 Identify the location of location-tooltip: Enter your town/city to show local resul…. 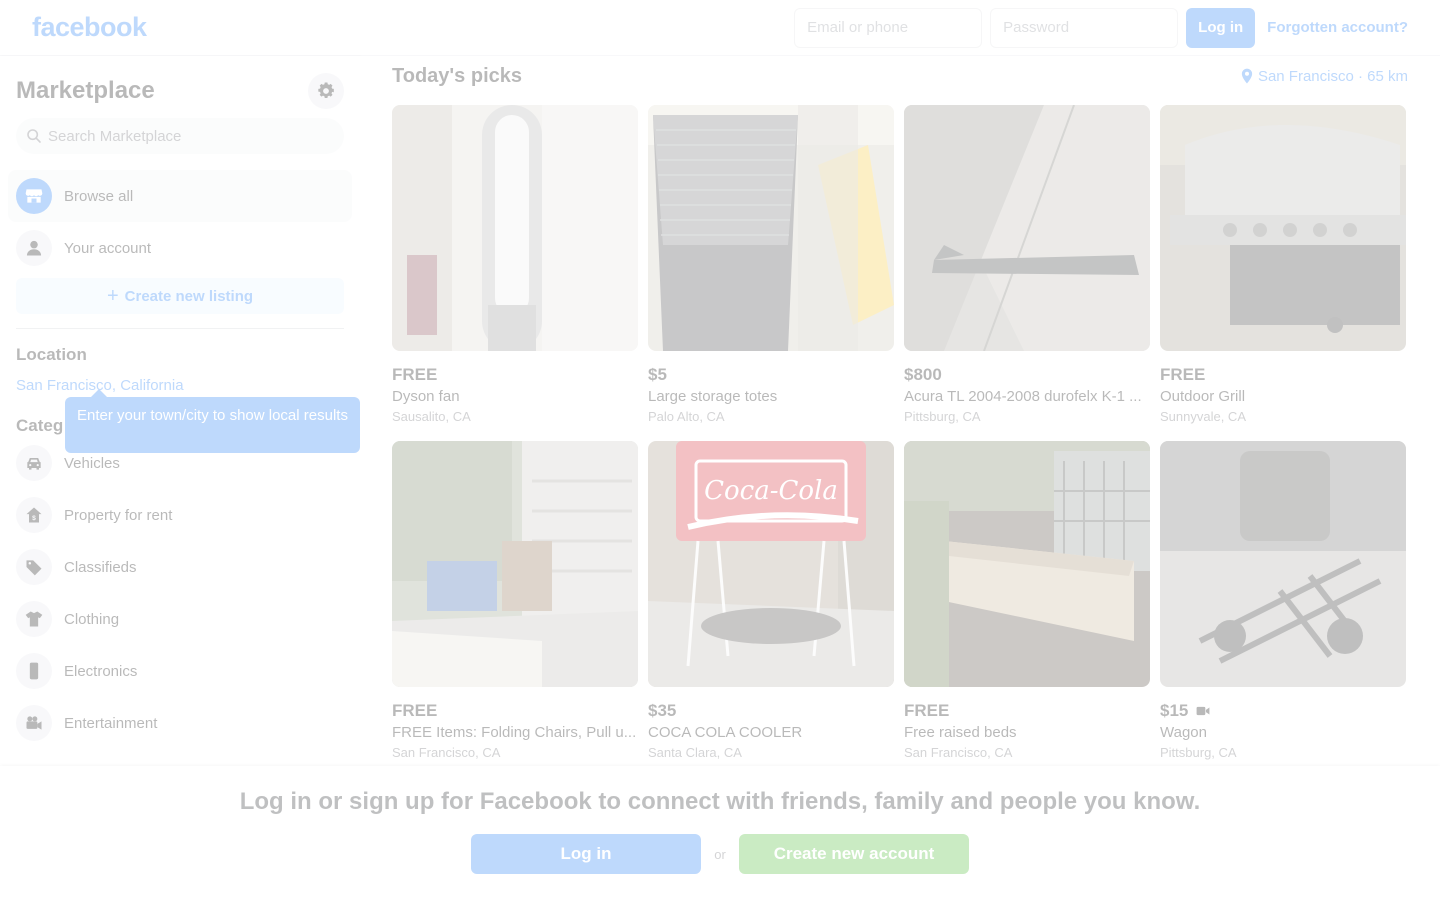
(212, 421).